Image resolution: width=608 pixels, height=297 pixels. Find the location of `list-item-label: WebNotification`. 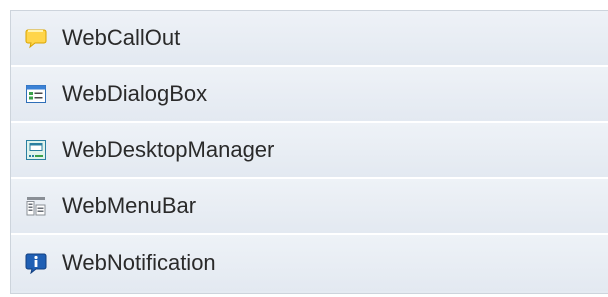

list-item-label: WebNotification is located at coordinates (139, 262).